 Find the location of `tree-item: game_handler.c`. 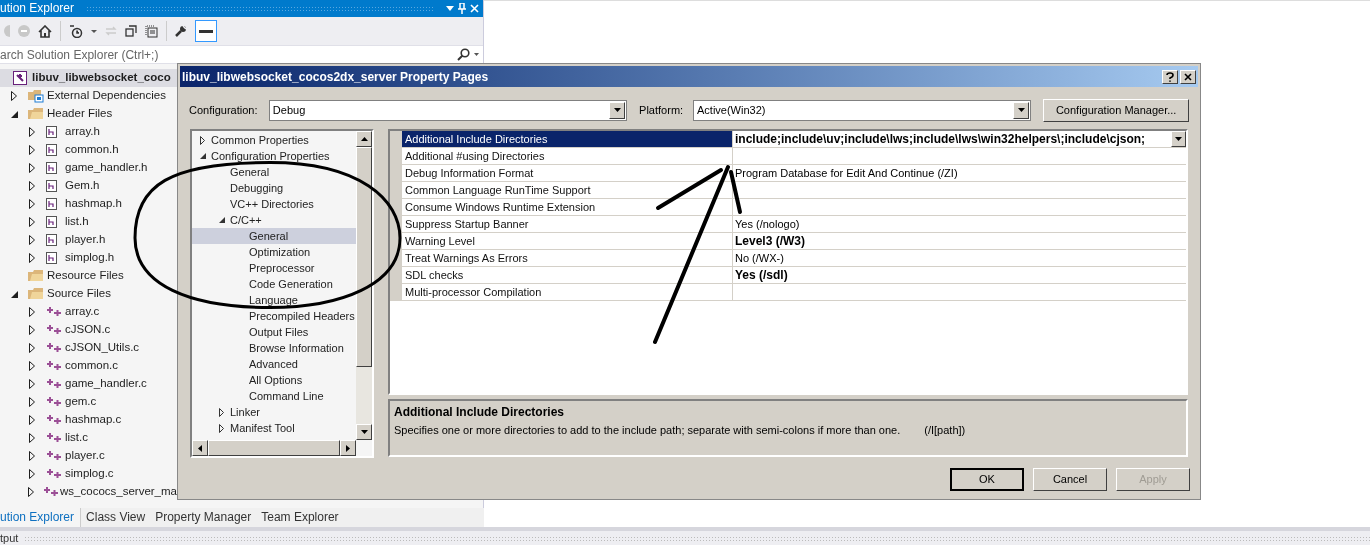

tree-item: game_handler.c is located at coordinates (105, 384).